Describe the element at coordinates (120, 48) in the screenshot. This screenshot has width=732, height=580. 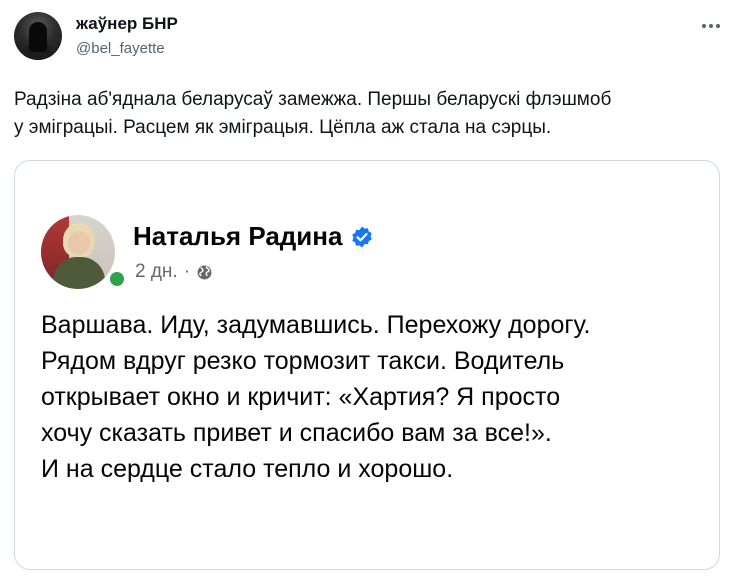
I see `author-handle: @bel_fayette` at that location.